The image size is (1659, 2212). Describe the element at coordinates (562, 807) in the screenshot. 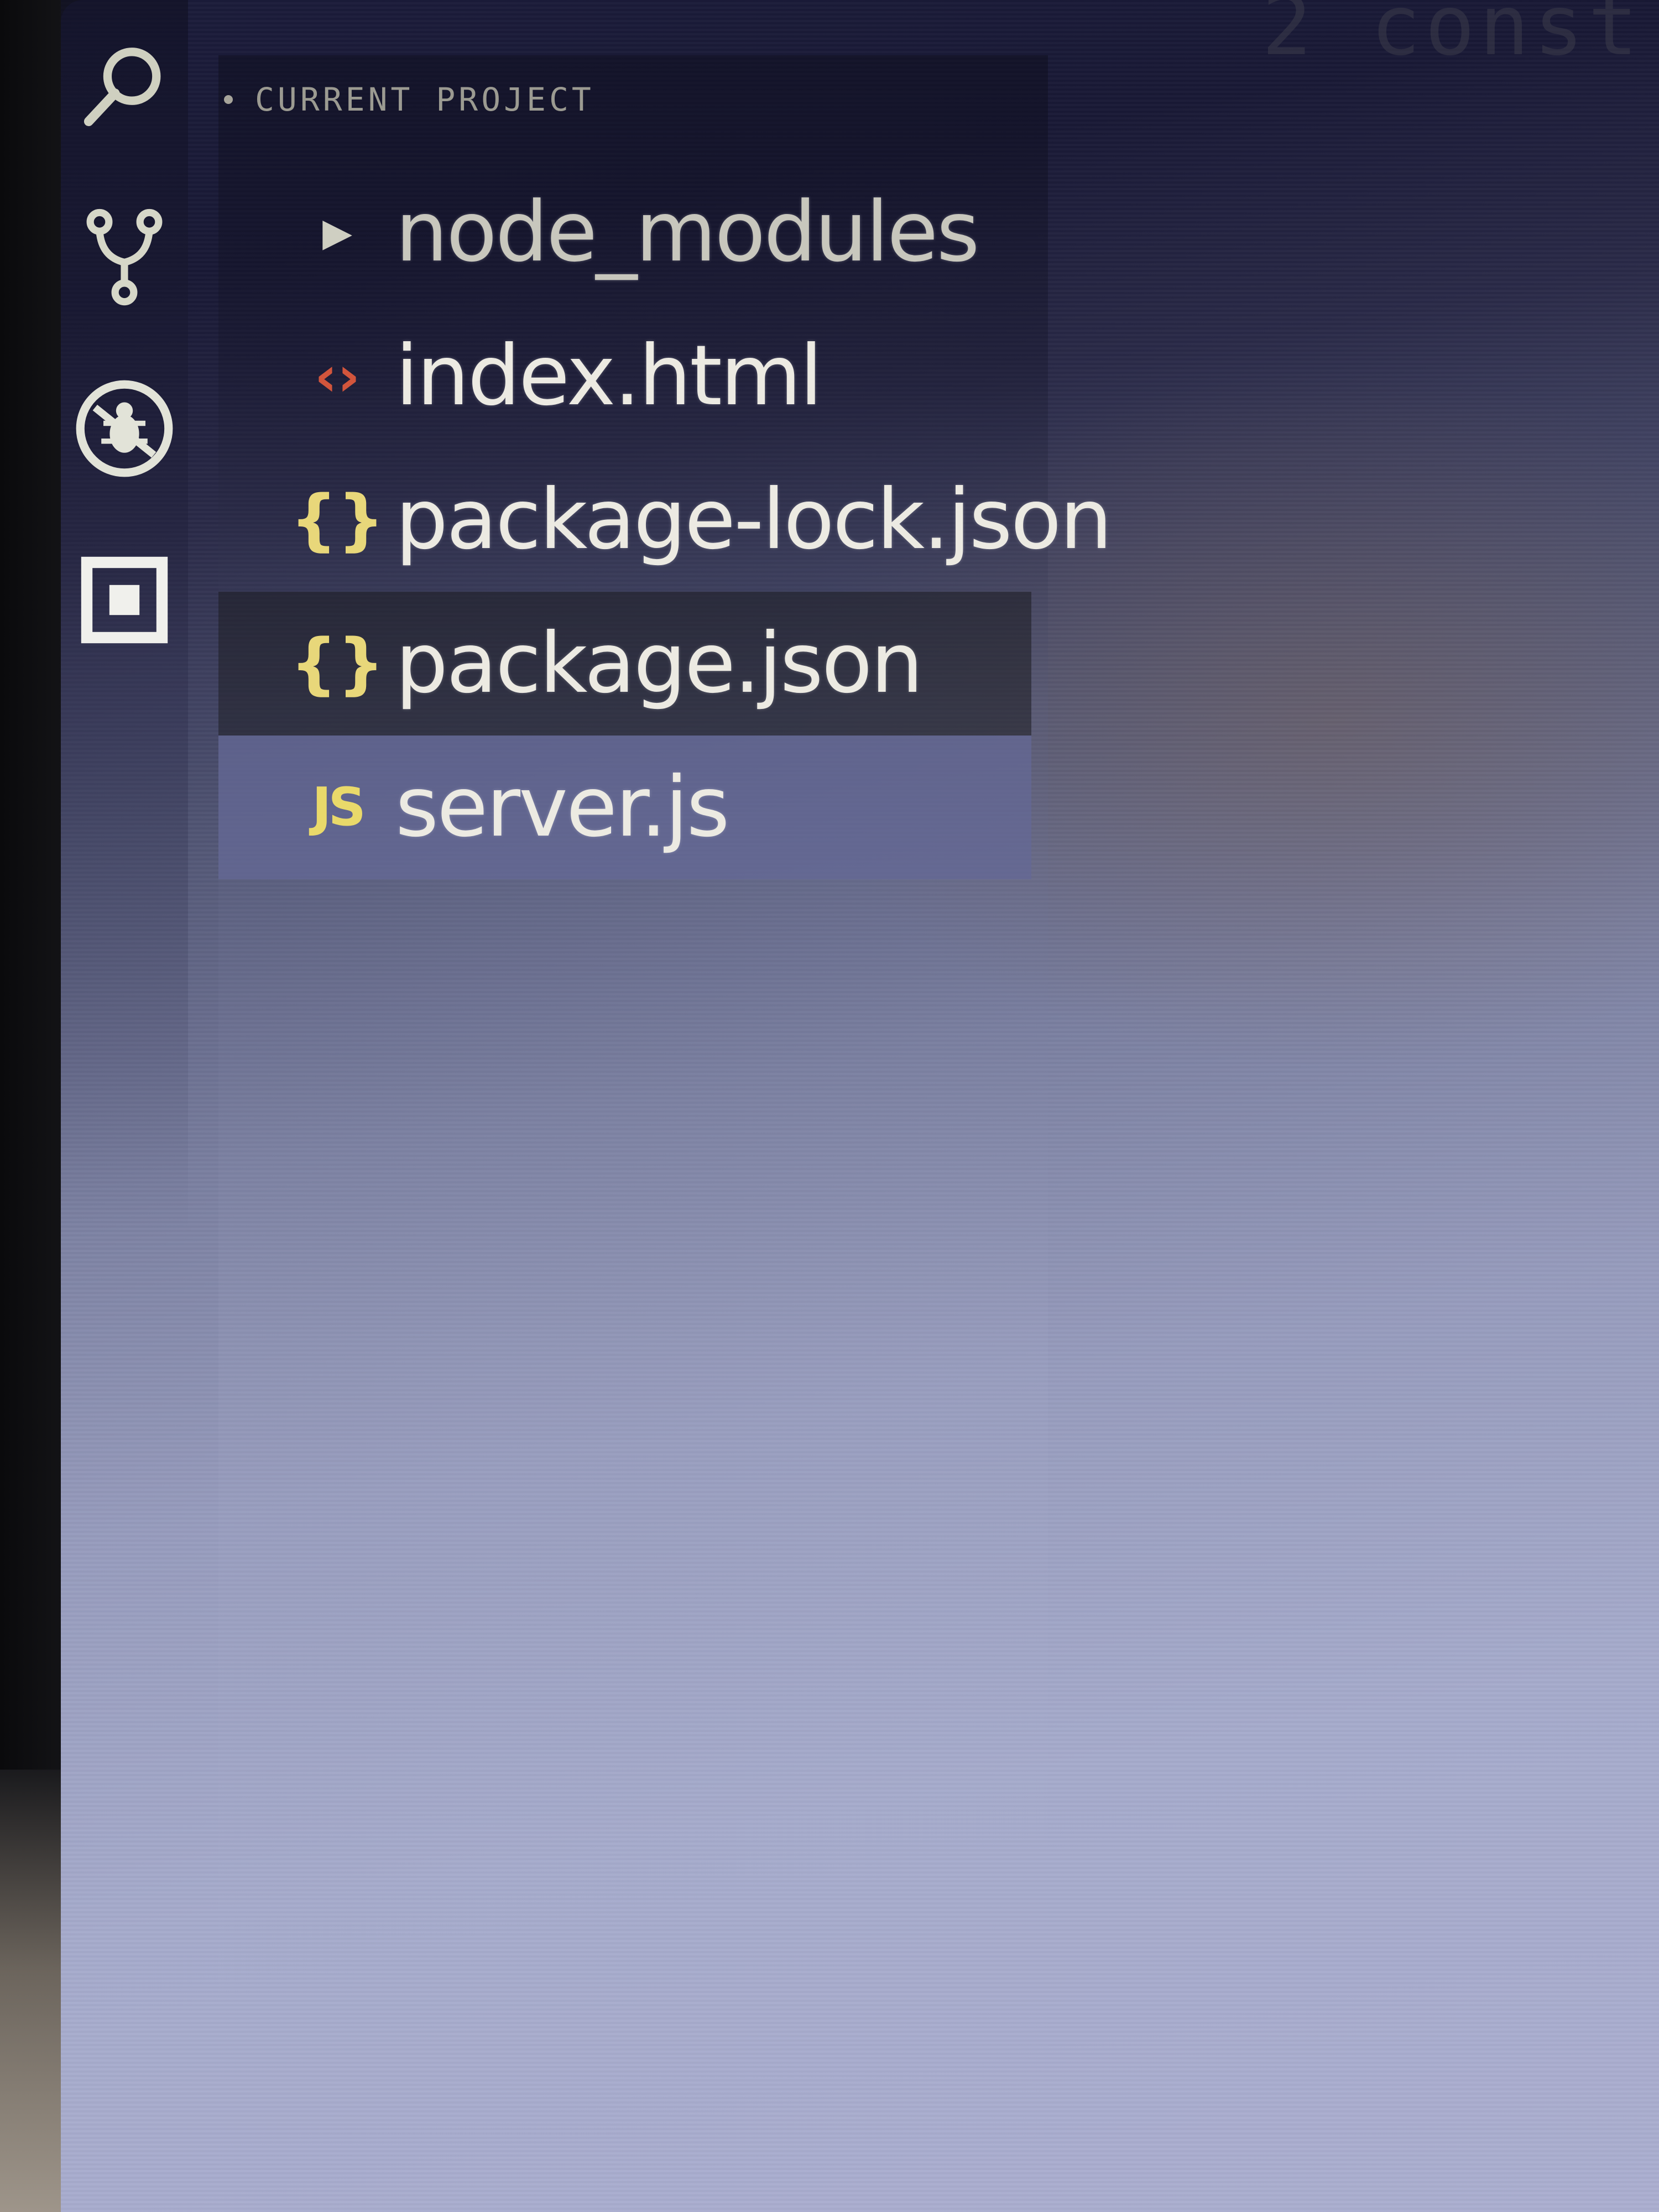

I see `tree-item-label: server.js` at that location.